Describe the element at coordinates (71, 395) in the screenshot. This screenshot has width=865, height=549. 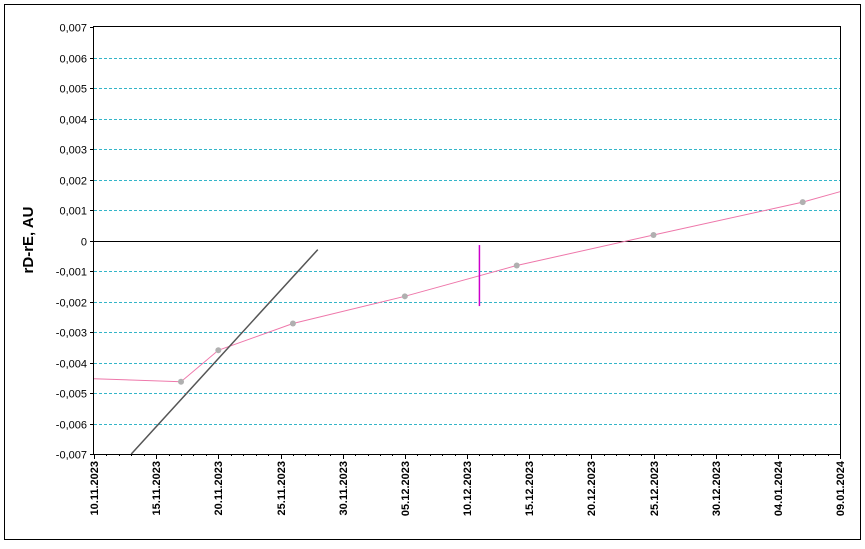
I see `y-tick-label: -0,005` at that location.